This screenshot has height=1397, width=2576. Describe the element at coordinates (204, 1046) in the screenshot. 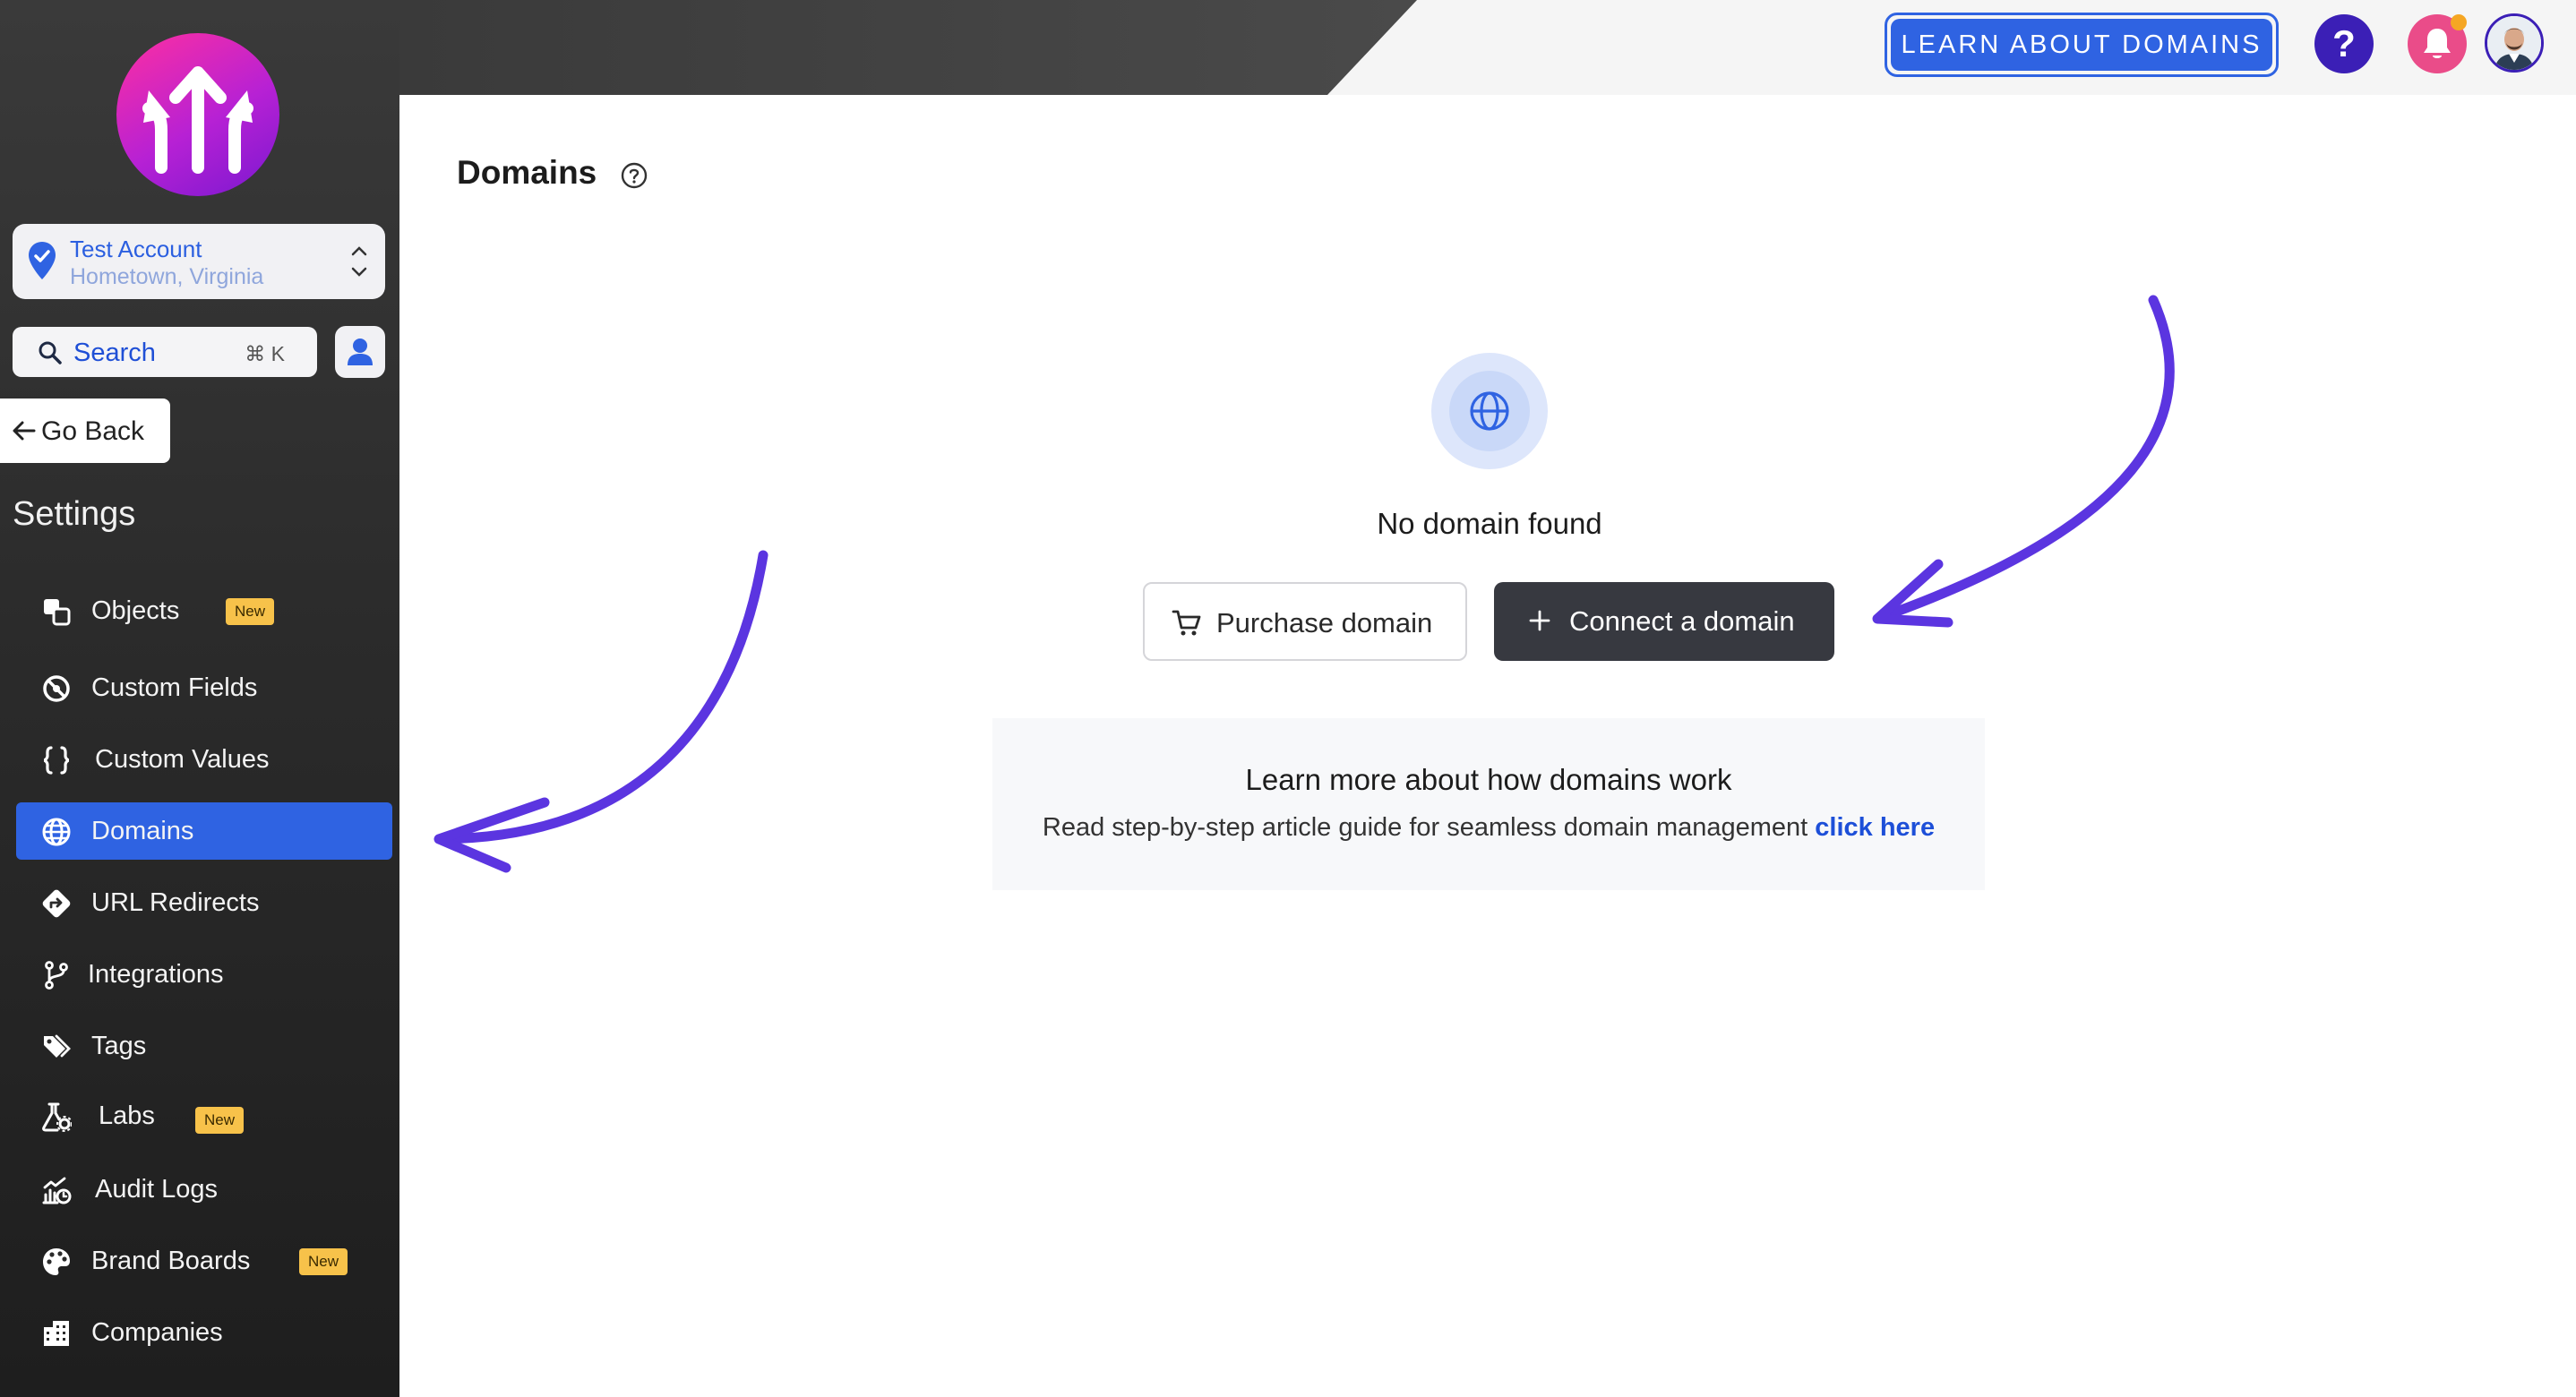

I see `sidebar-item-tags: Tags` at that location.